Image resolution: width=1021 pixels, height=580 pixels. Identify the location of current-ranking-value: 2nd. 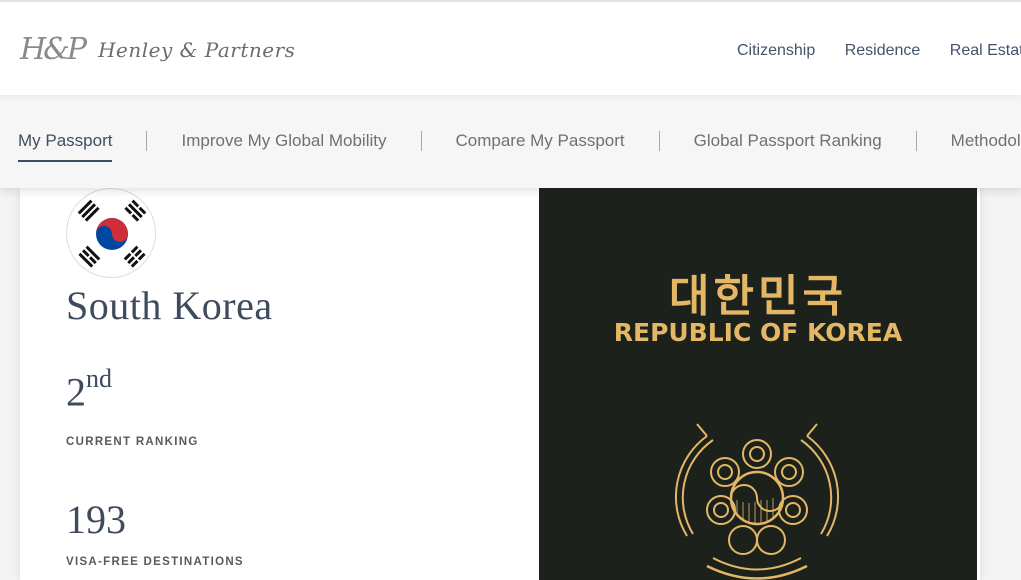
(89, 389).